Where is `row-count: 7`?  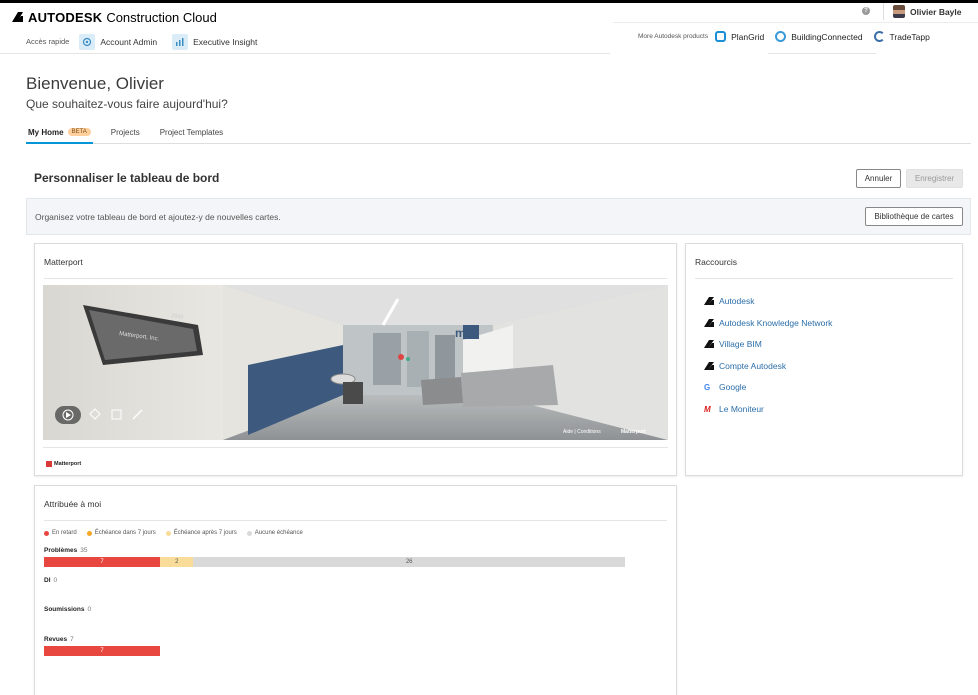
row-count: 7 is located at coordinates (72, 639).